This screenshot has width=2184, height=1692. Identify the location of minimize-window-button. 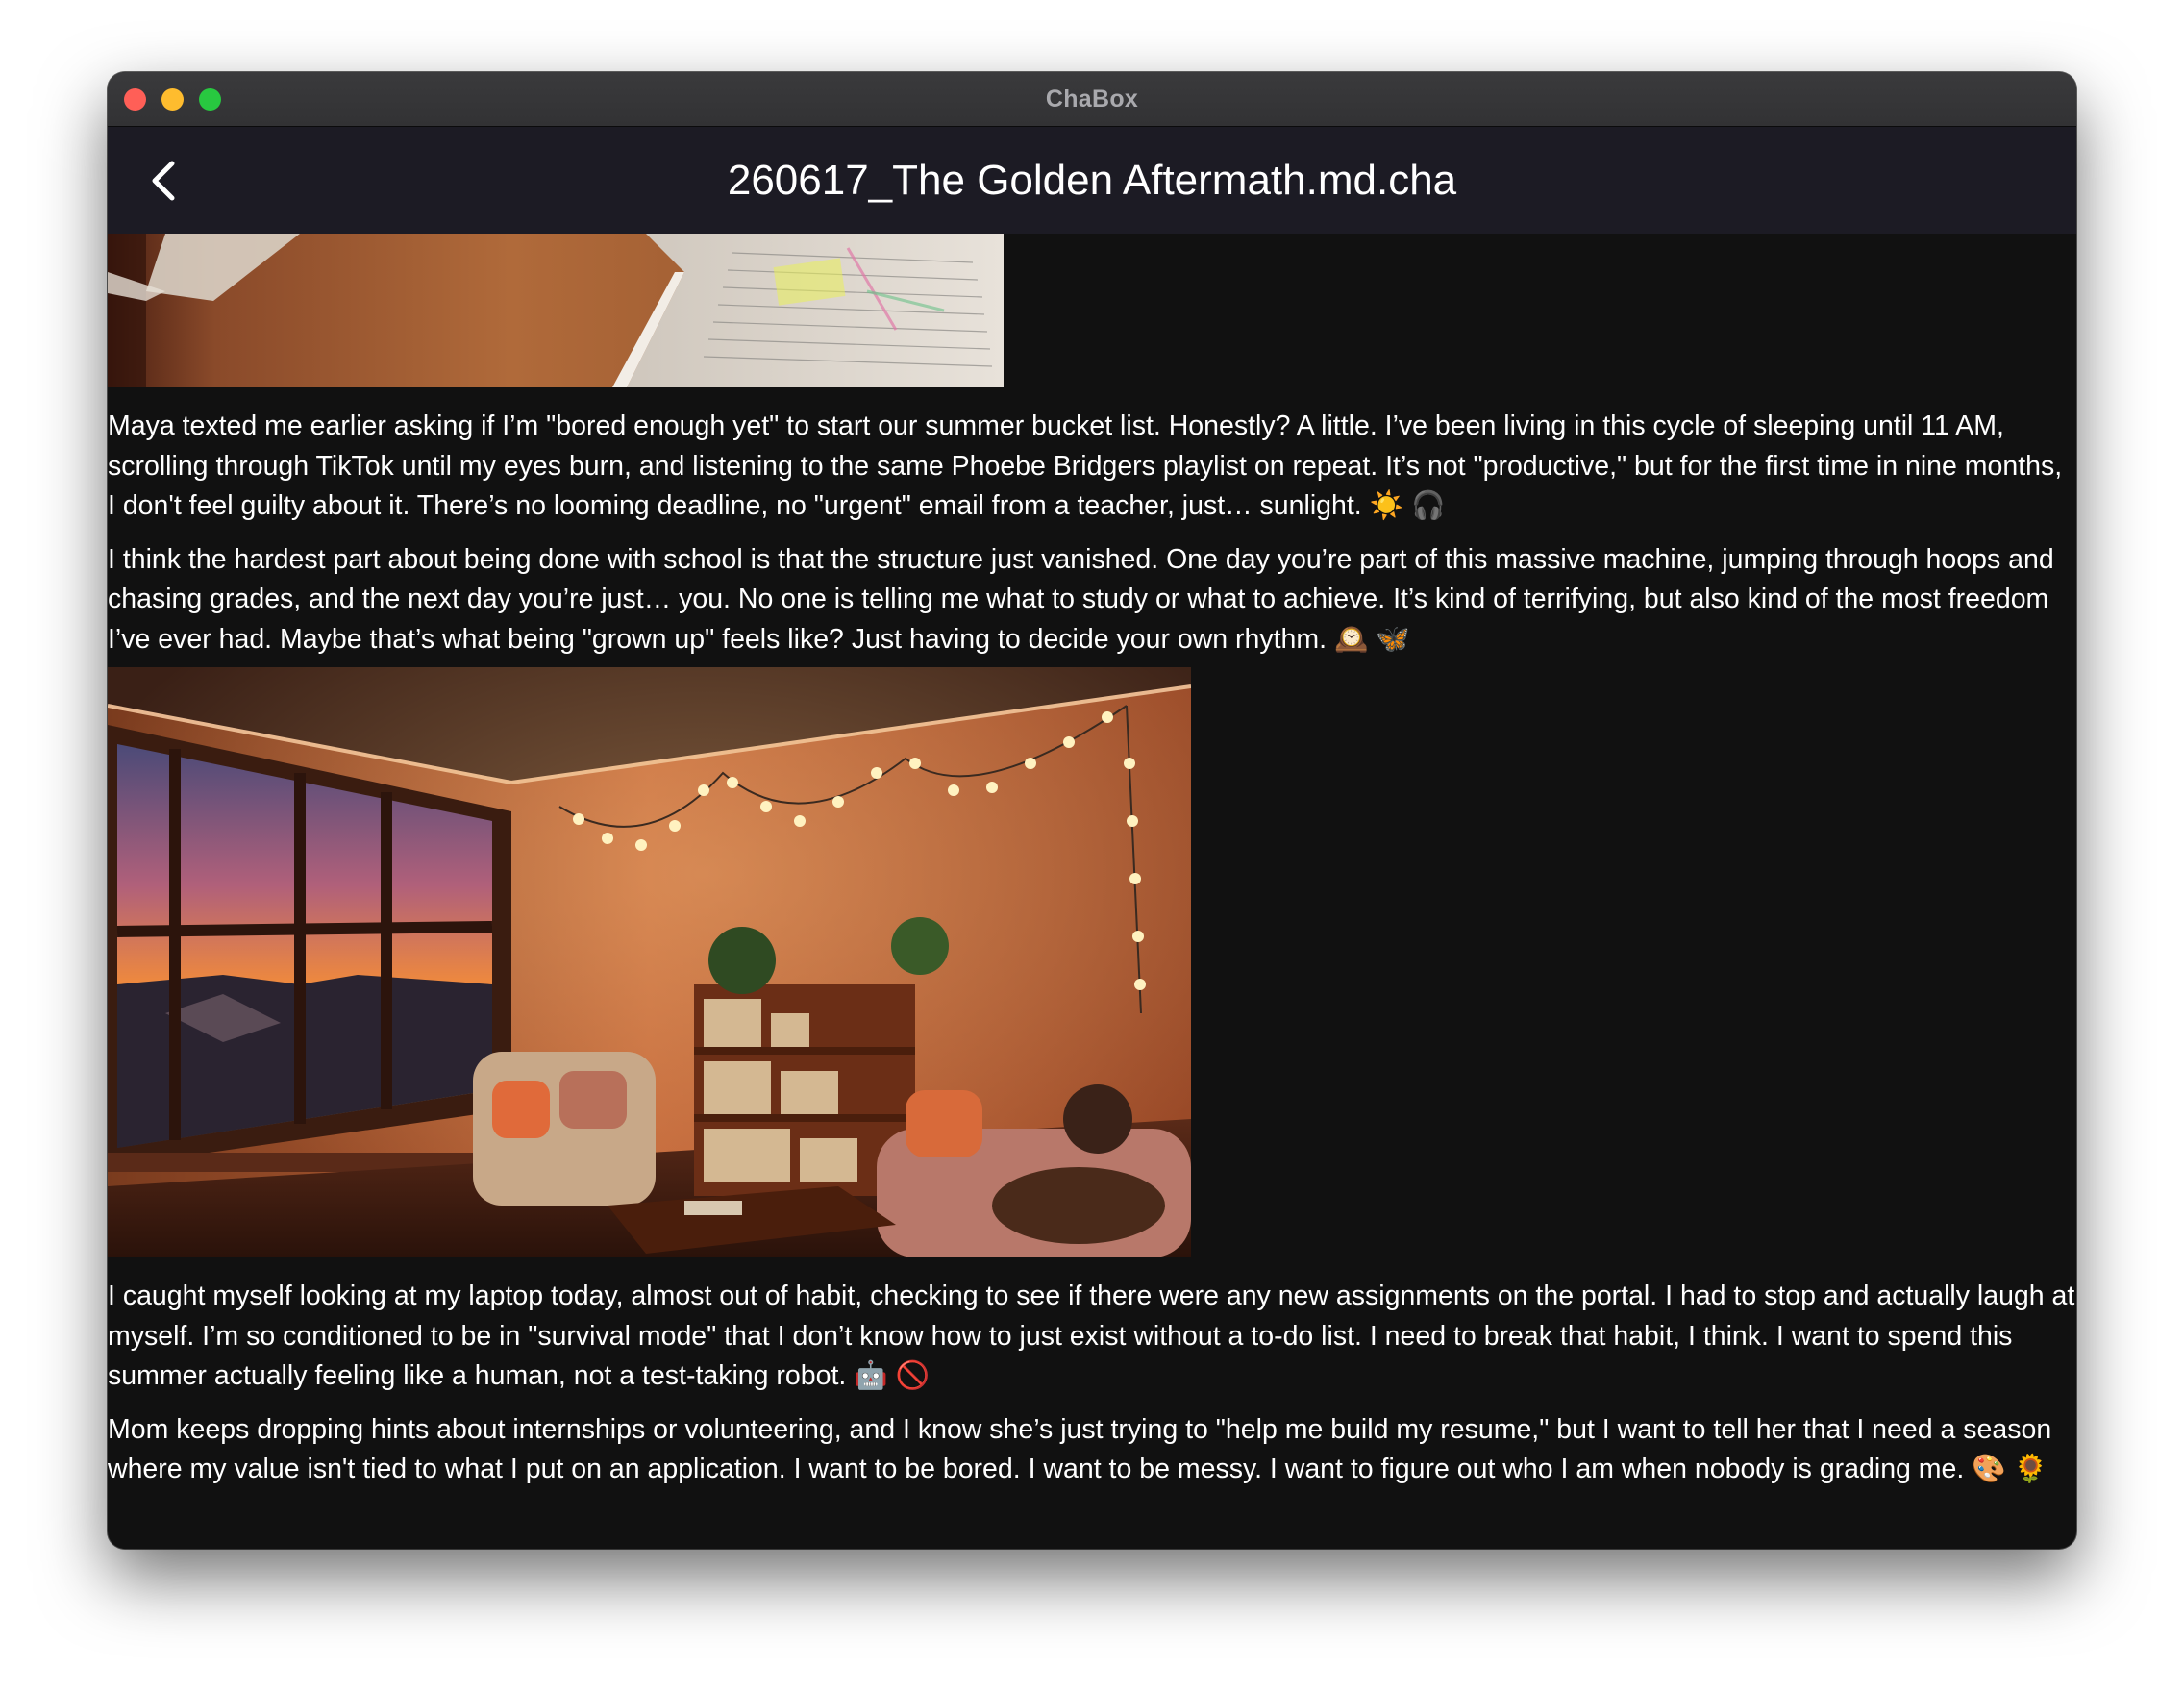
(173, 99).